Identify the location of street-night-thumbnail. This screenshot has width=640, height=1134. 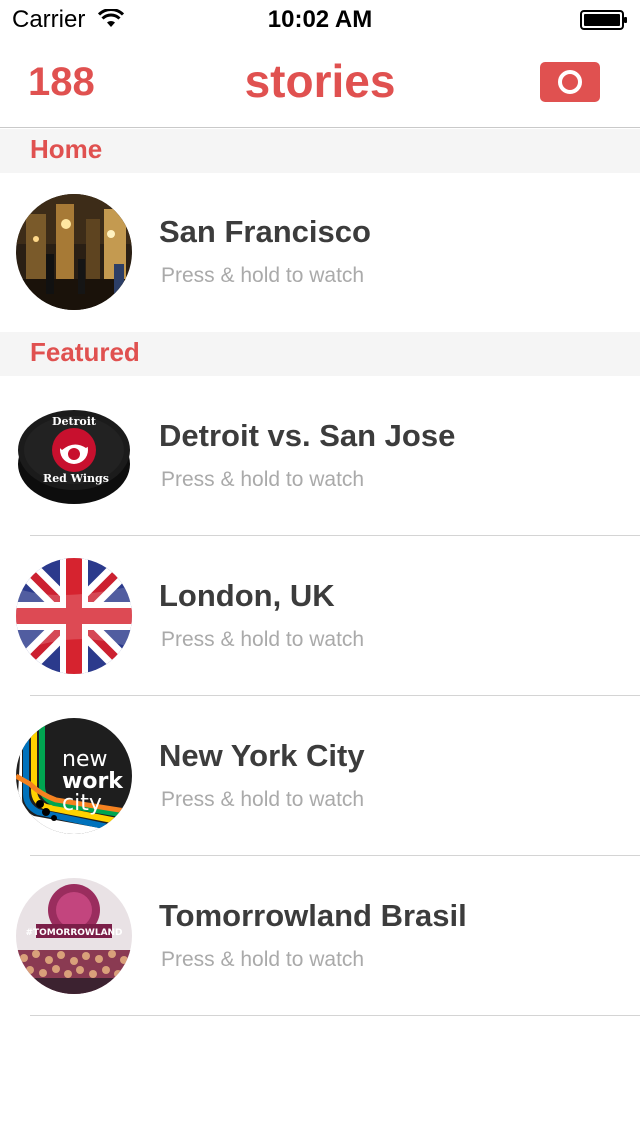
(74, 252).